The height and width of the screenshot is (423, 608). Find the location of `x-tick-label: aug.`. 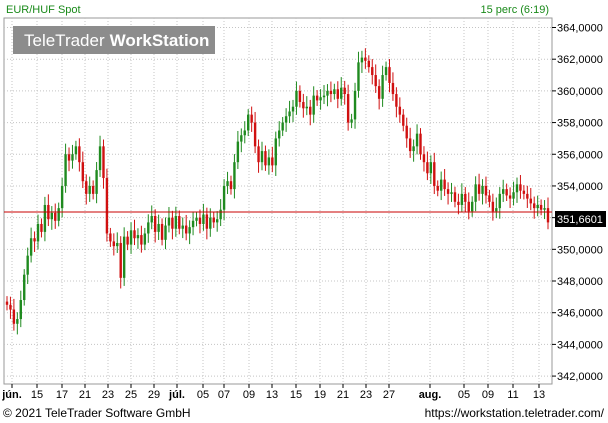

x-tick-label: aug. is located at coordinates (430, 395).